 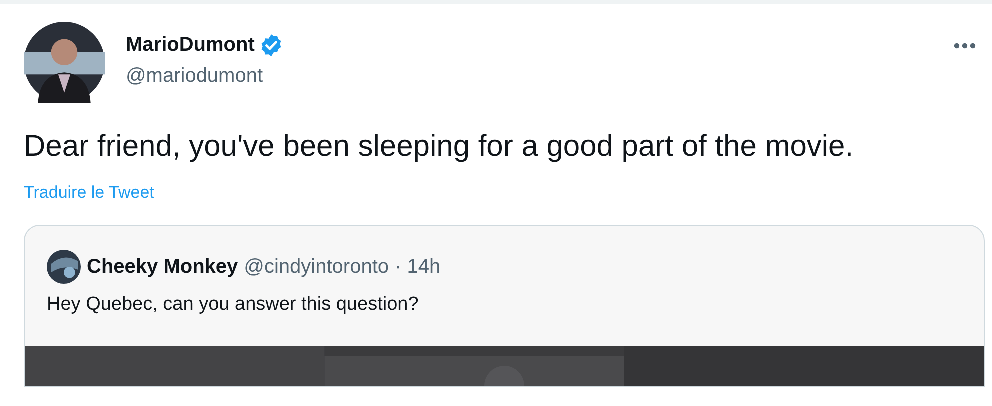 I want to click on quoted-author-name: Cheeky Monkey, so click(x=162, y=267).